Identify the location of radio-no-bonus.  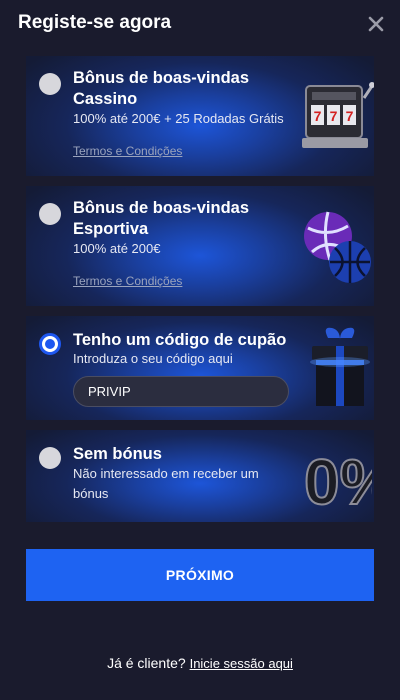
(50, 458).